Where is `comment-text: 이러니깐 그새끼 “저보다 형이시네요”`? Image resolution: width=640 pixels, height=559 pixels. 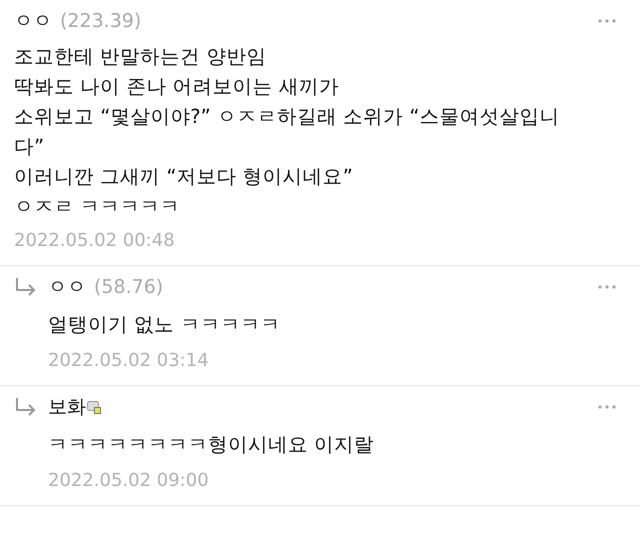 comment-text: 이러니깐 그새끼 “저보다 형이시네요” is located at coordinates (184, 177).